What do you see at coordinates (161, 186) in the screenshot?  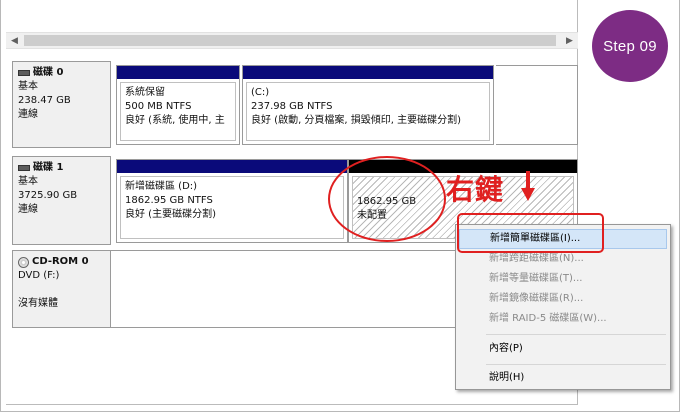 I see `partition-name: 新增磁碟區 (D:)` at bounding box center [161, 186].